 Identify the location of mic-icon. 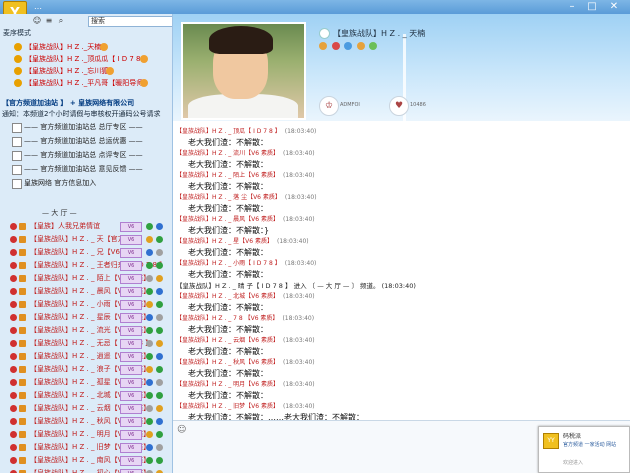
(104, 47).